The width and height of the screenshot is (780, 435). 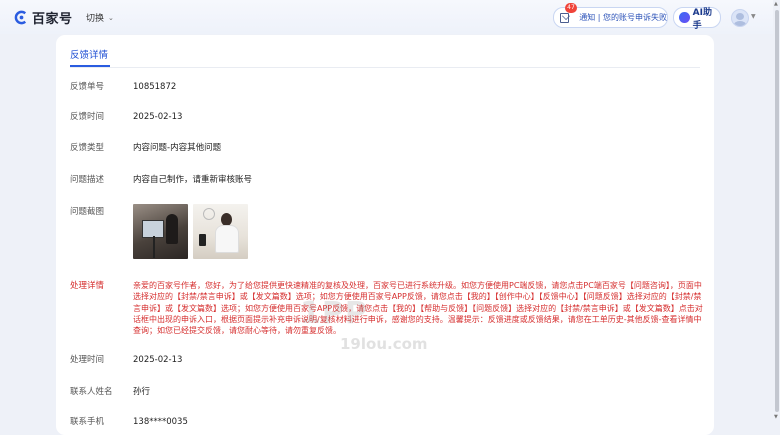 I want to click on scroll-down-arrow-icon: ▼, so click(x=776, y=417).